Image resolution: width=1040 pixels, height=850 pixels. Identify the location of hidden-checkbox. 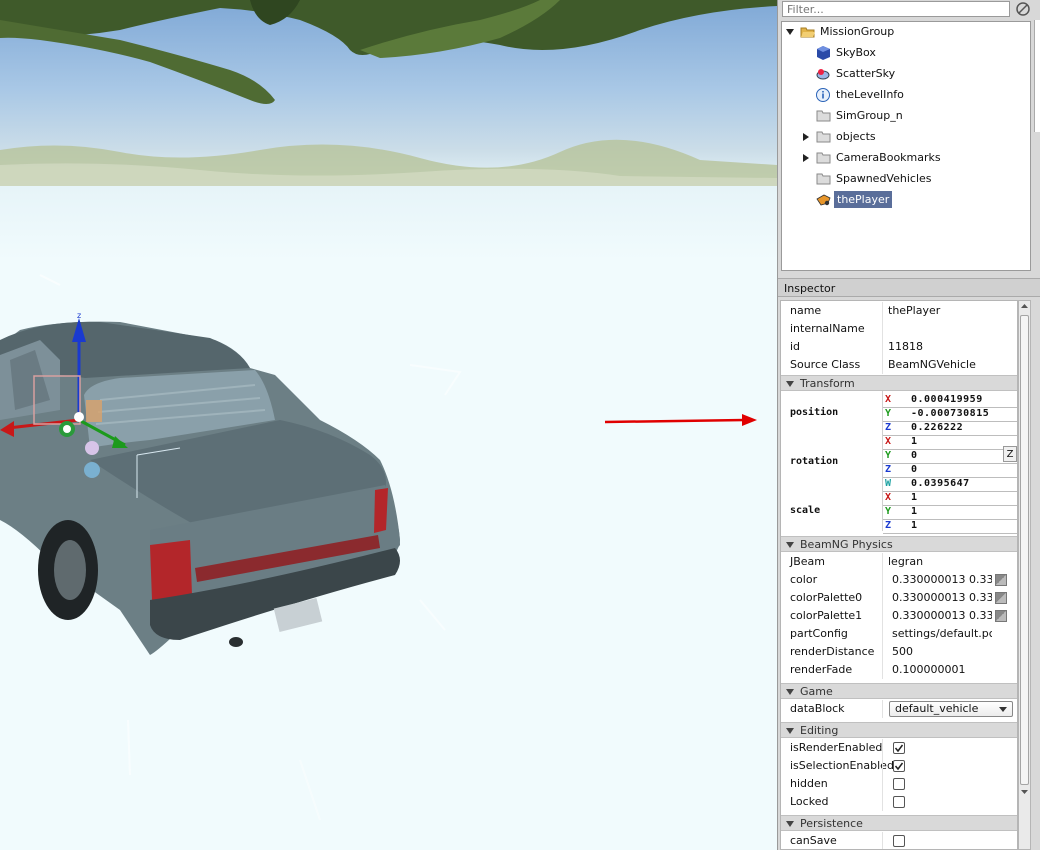
(899, 784).